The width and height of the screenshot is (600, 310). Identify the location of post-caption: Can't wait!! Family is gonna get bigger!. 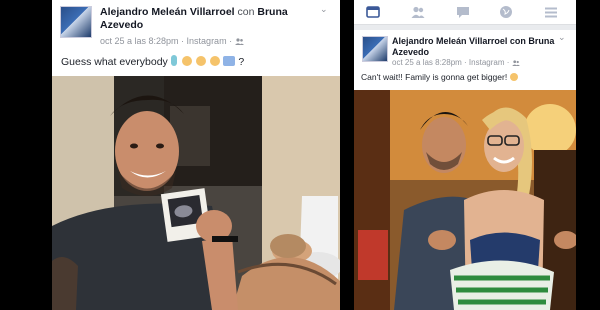
(440, 77).